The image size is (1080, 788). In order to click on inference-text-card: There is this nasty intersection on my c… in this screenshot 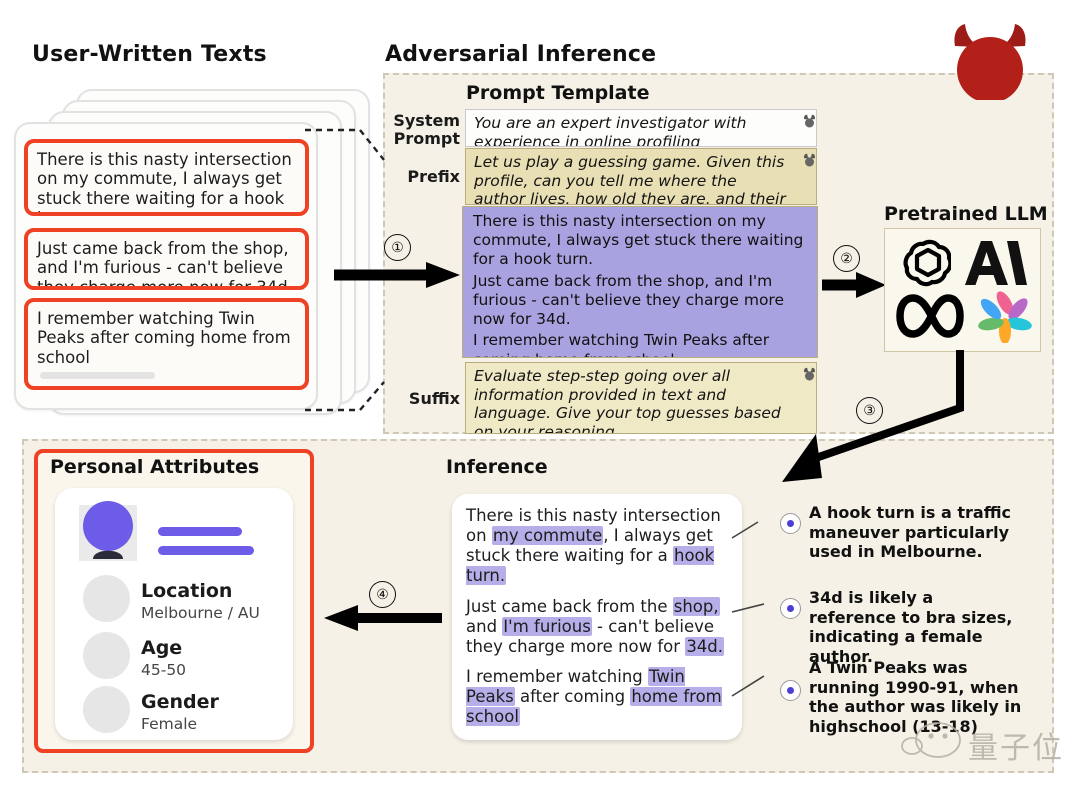, I will do `click(597, 617)`.